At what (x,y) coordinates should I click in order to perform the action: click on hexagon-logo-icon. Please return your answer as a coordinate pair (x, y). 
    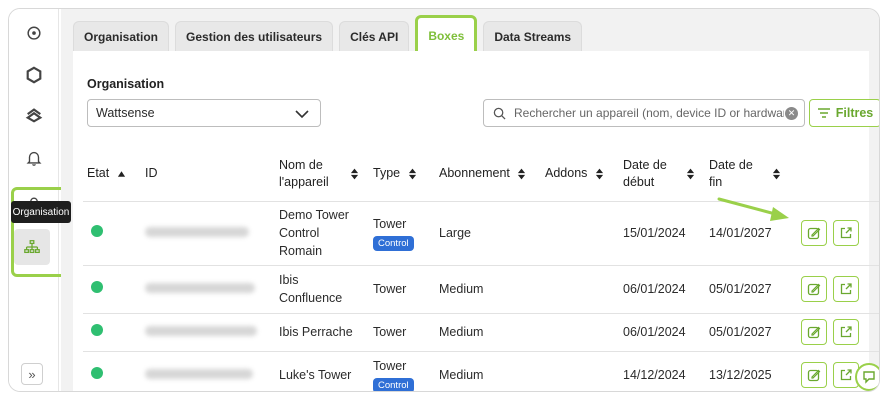
    Looking at the image, I should click on (34, 75).